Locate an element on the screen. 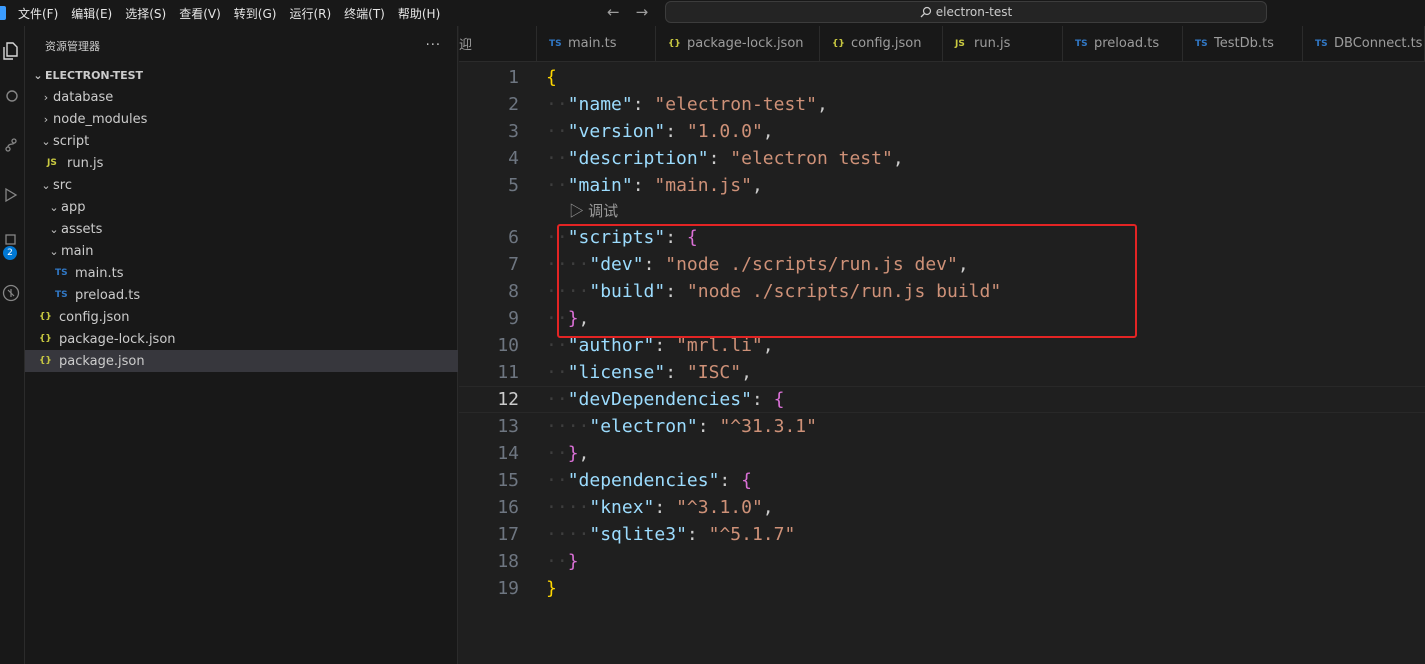  tree-item: ⌄ script is located at coordinates (241, 141).